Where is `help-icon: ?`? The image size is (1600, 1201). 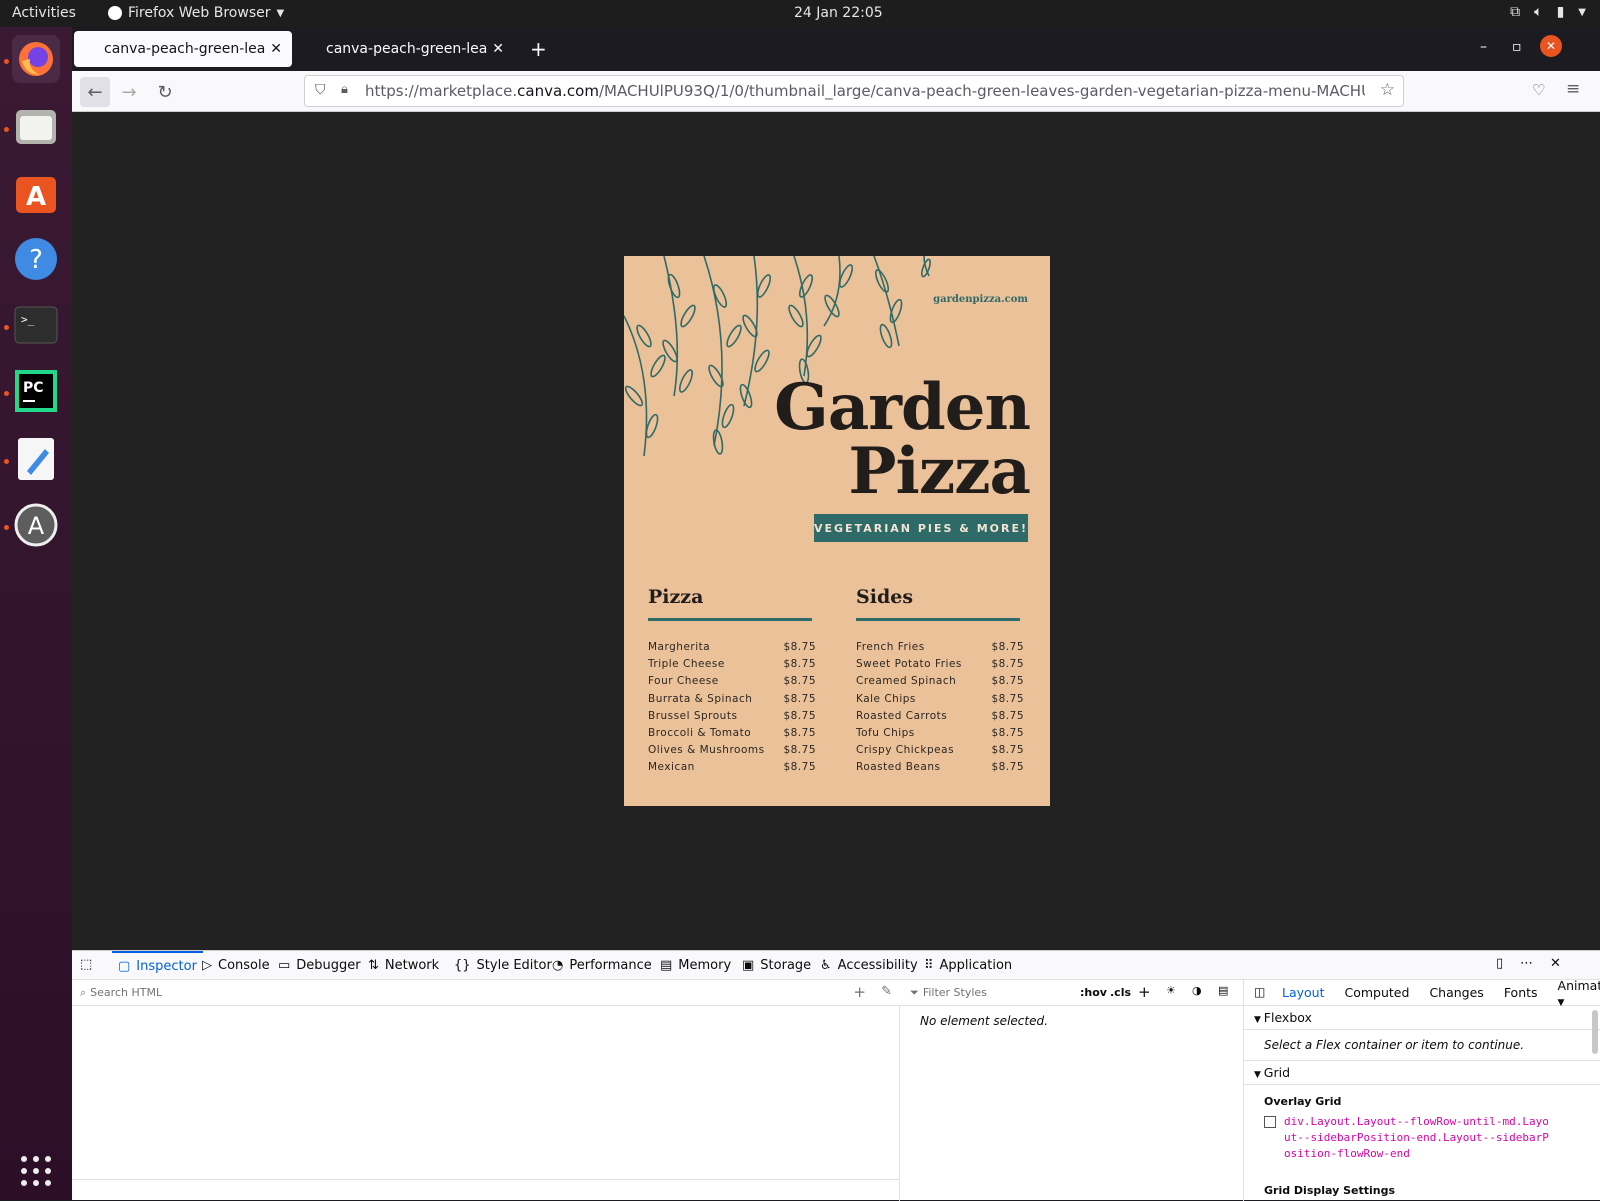 help-icon: ? is located at coordinates (36, 259).